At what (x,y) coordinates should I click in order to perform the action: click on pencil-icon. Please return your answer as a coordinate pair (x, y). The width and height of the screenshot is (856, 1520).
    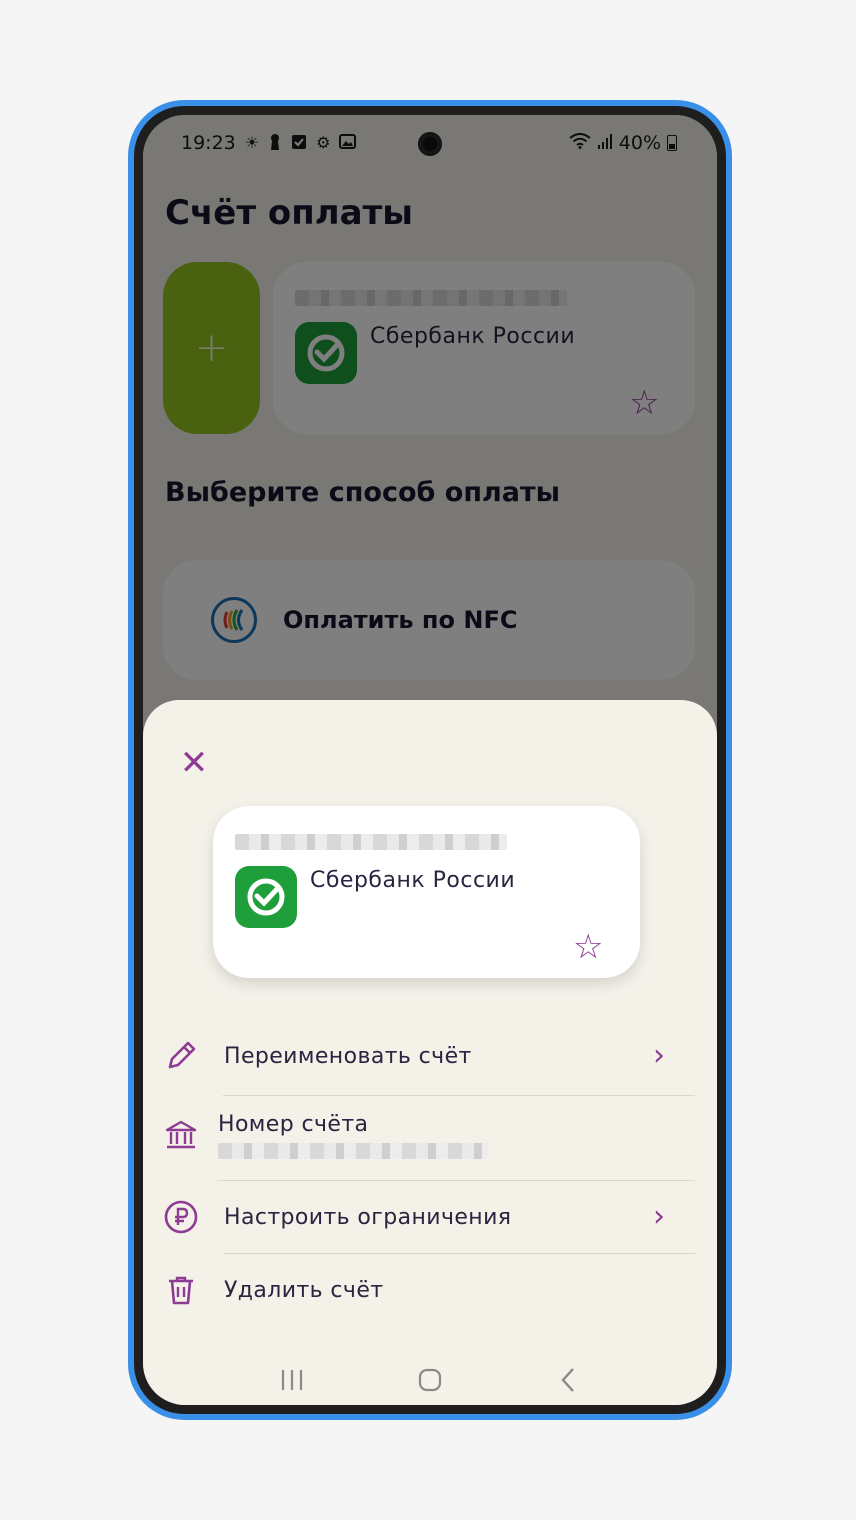
    Looking at the image, I should click on (181, 1056).